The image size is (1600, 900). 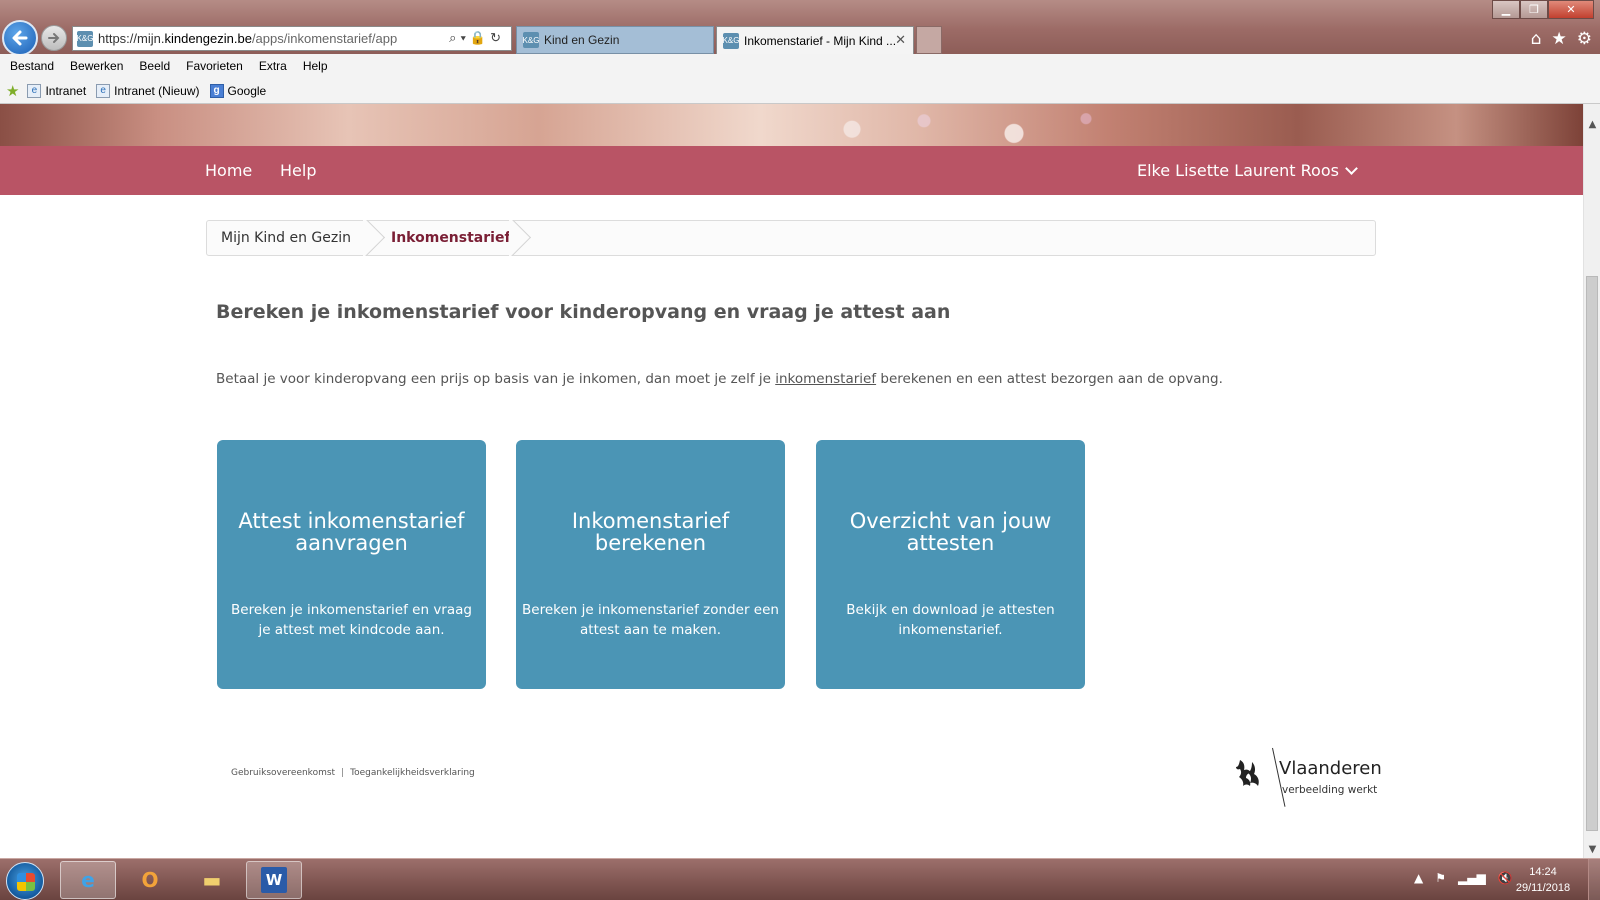 I want to click on logo-tagline: verbeelding werkt, so click(x=1330, y=790).